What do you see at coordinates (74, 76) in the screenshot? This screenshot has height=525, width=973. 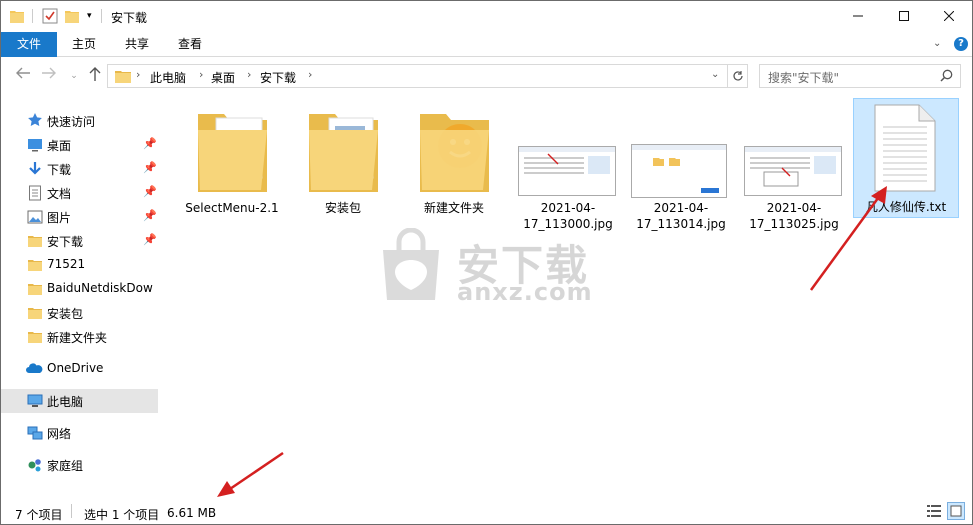 I see `recent-locations-icon: ⌄` at bounding box center [74, 76].